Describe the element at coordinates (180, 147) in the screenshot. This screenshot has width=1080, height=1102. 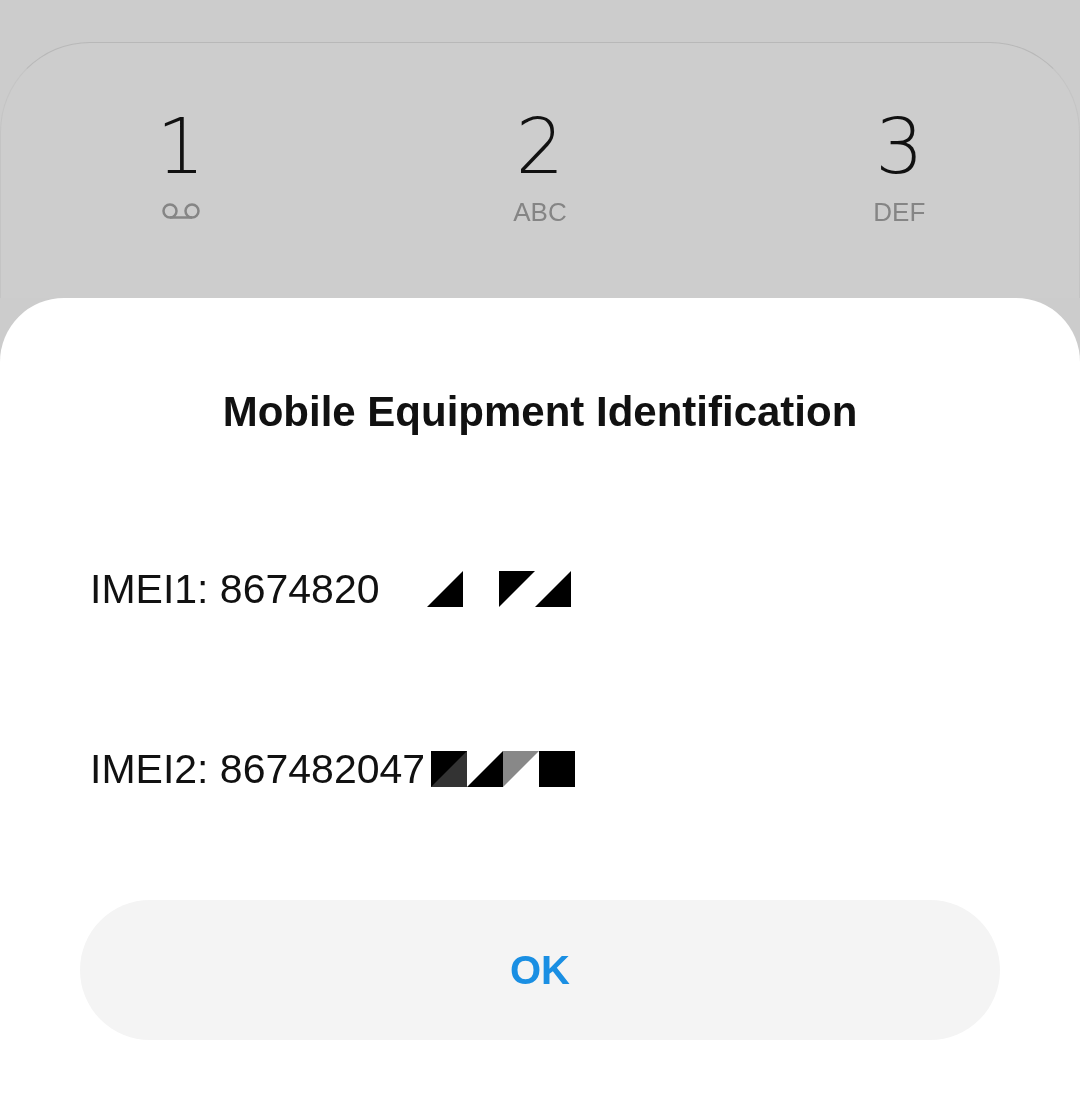
I see `dial-key-digit: 1` at that location.